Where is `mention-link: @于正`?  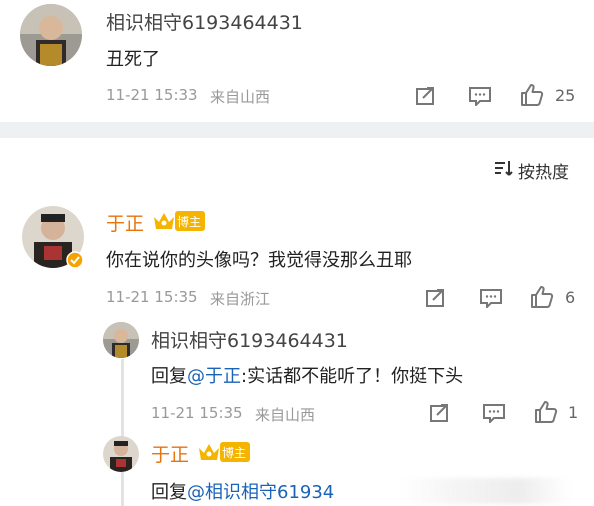
mention-link: @于正 is located at coordinates (214, 376).